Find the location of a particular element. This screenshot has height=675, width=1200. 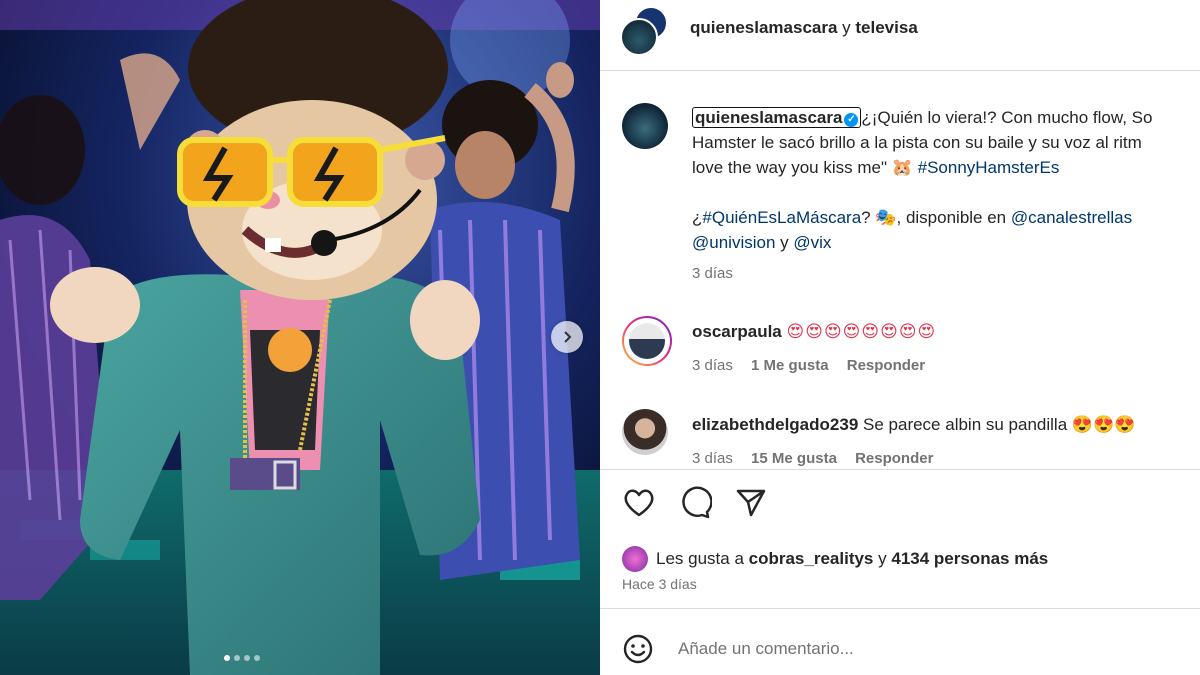

collab-avatars is located at coordinates (644, 31).